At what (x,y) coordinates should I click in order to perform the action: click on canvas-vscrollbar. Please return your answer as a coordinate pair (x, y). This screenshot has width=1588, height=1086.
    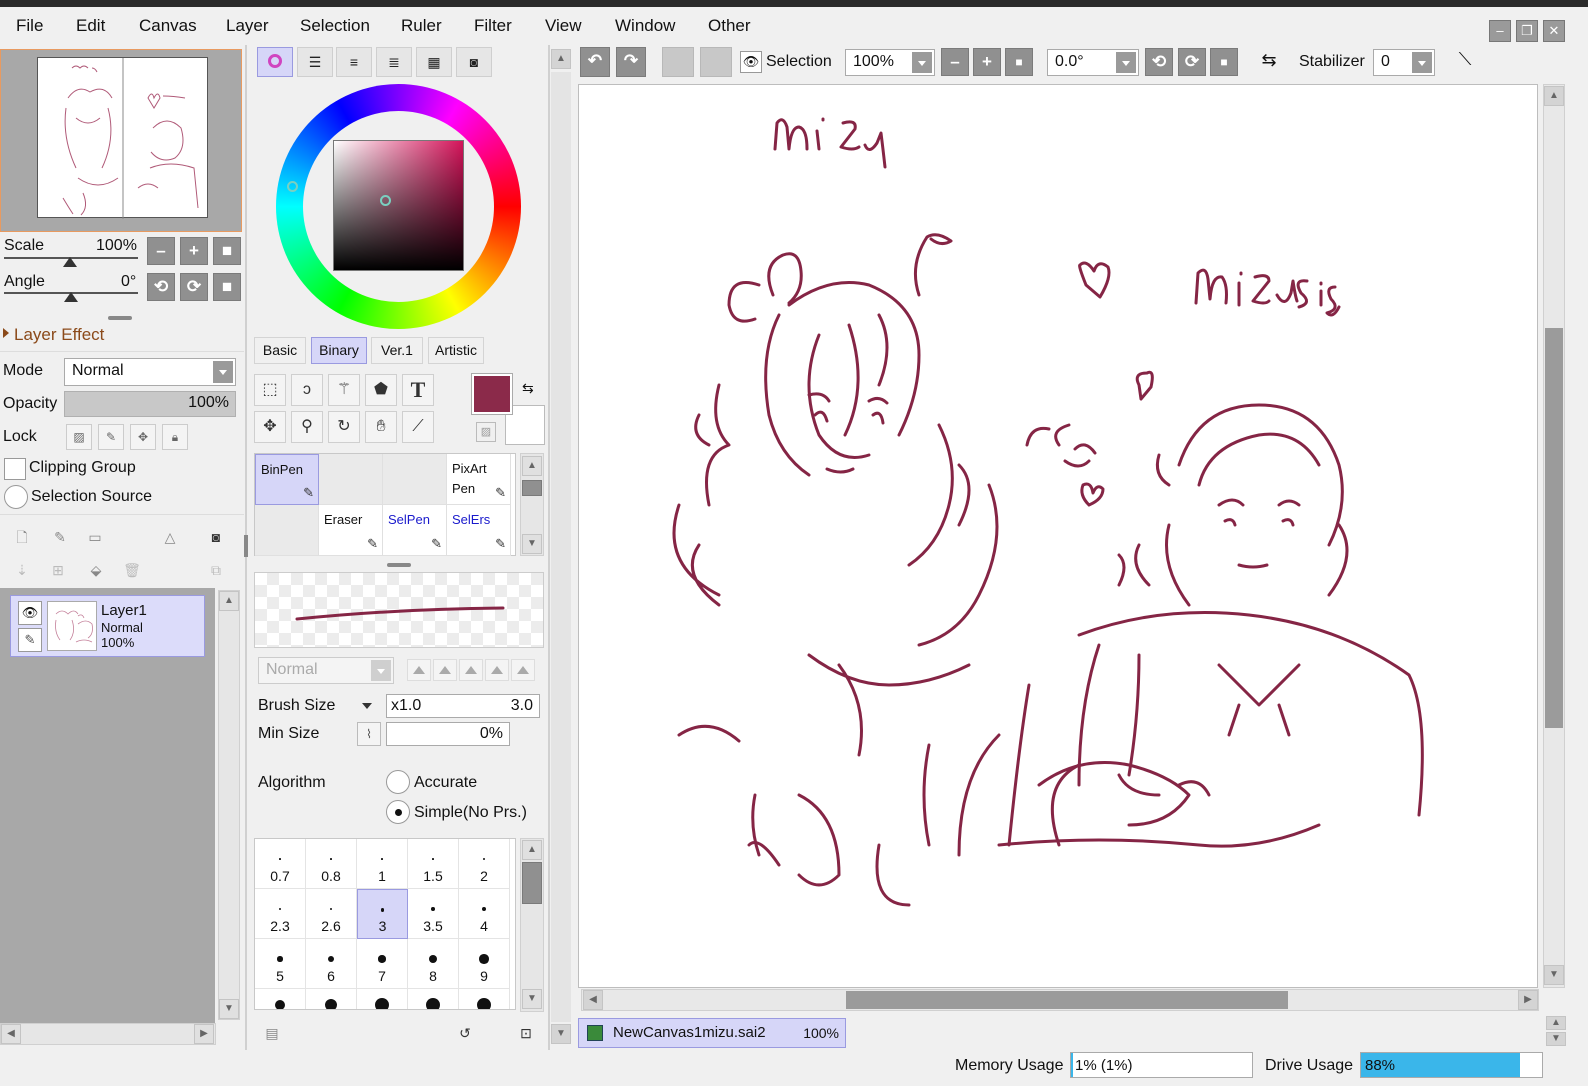
    Looking at the image, I should click on (1554, 536).